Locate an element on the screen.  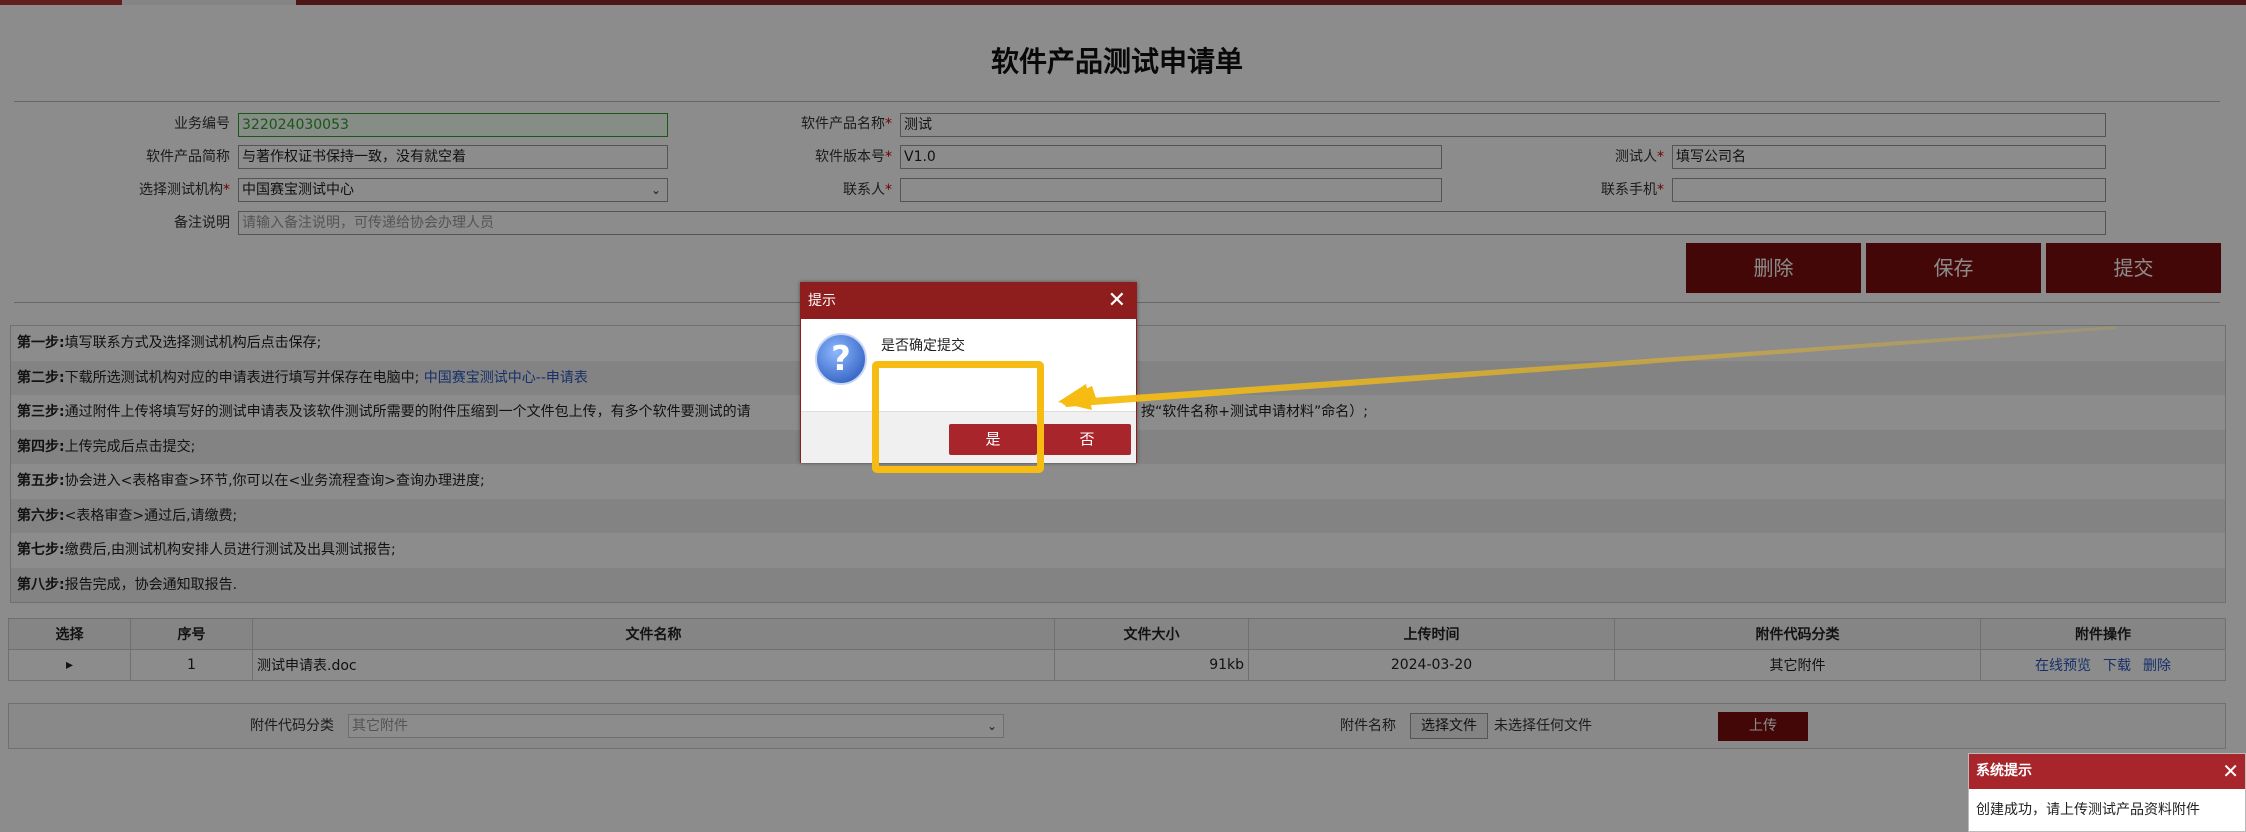
toast-message: 创建成功，请上传测试产品资料附件 is located at coordinates (2088, 810).